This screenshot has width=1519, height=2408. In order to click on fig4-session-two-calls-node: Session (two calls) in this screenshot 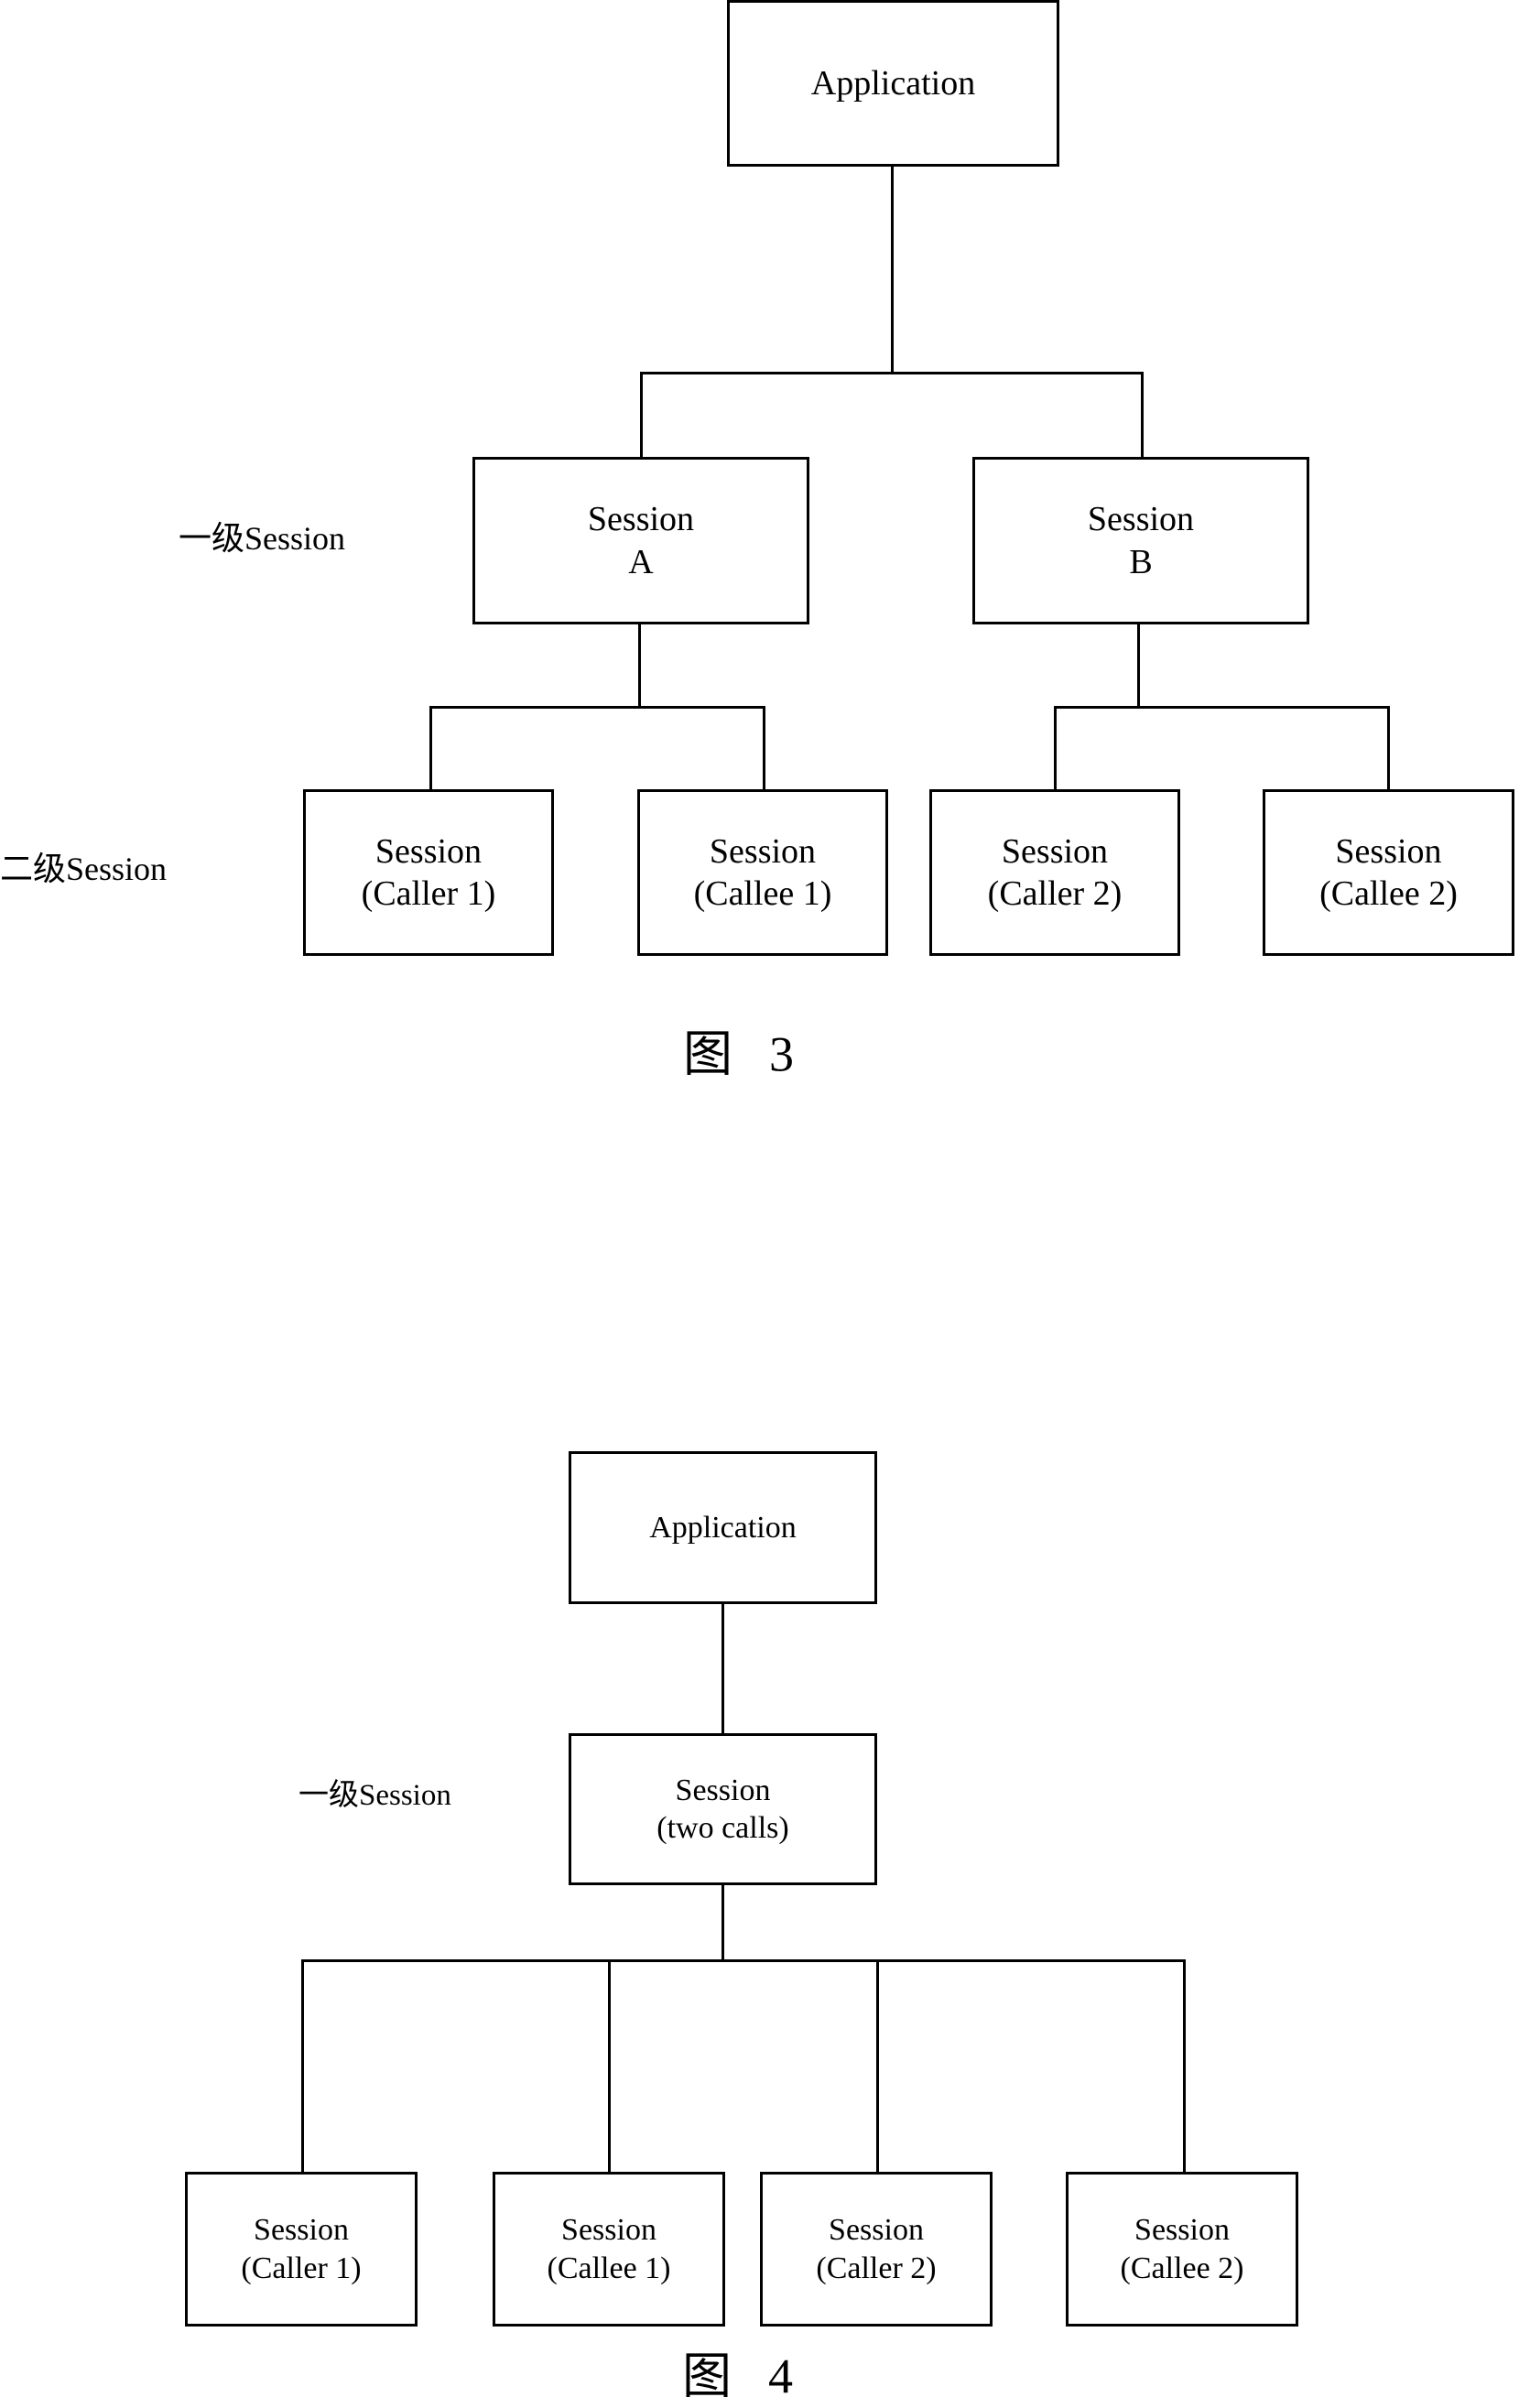, I will do `click(723, 1809)`.